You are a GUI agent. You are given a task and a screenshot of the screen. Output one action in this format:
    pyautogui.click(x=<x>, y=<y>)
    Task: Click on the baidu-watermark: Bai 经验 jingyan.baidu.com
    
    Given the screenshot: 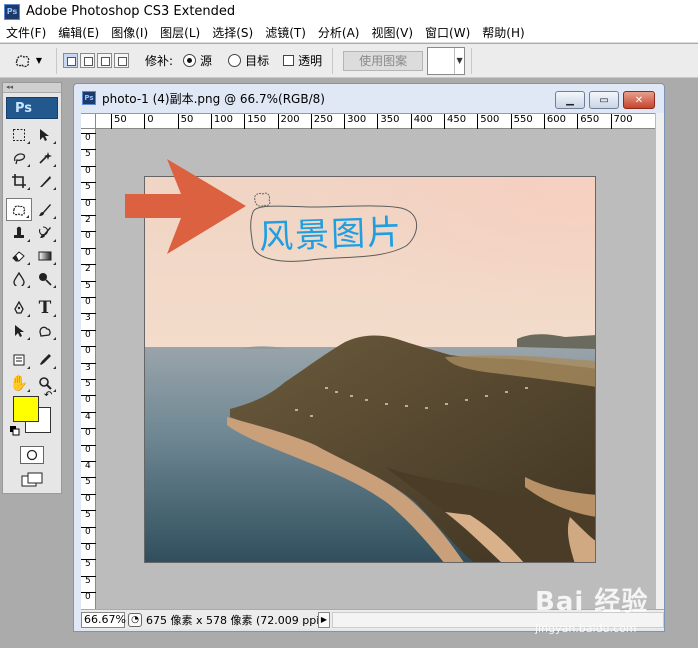 What is the action you would take?
    pyautogui.click(x=615, y=610)
    